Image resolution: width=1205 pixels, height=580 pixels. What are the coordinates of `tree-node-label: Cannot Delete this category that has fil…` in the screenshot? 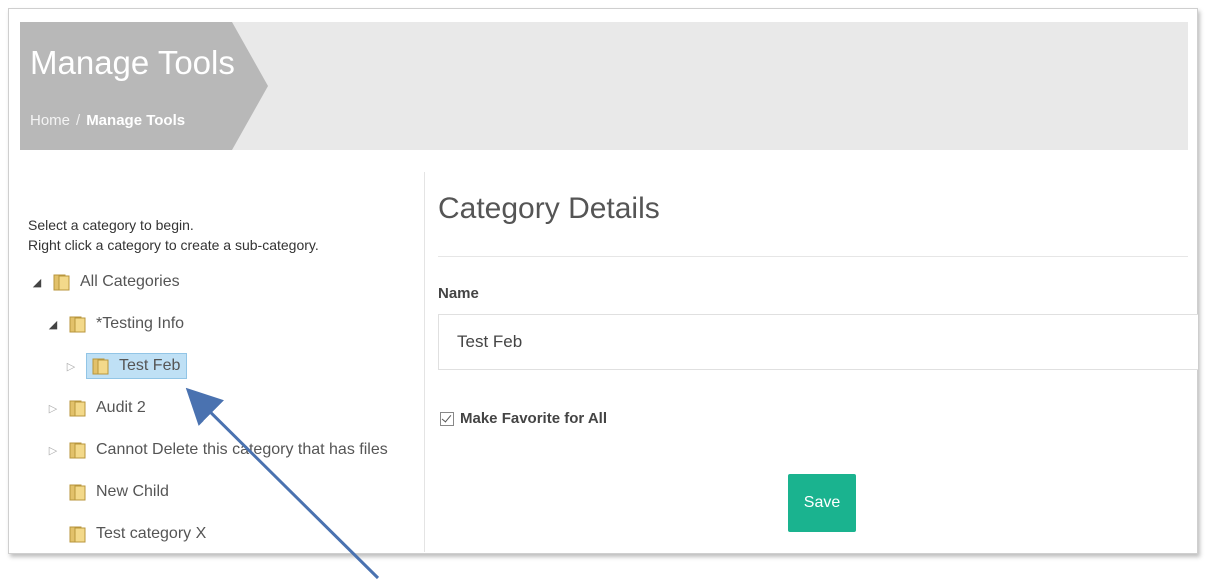 It's located at (242, 449).